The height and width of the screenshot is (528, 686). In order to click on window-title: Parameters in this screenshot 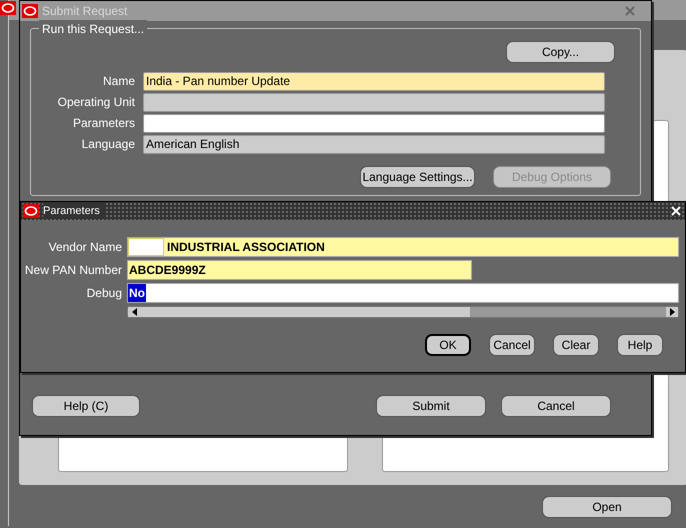, I will do `click(73, 211)`.